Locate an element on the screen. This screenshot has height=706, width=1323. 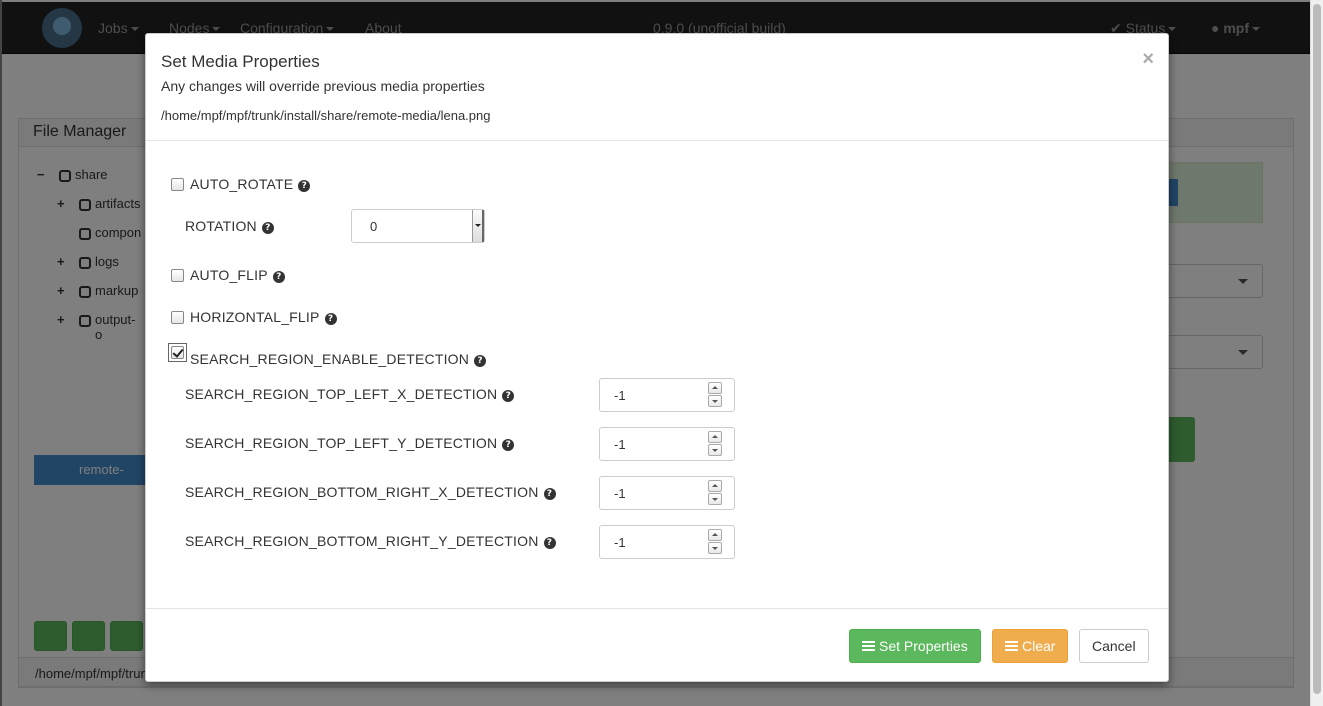
top-left-y-label: SEARCH_REGION_TOP_LEFT_Y_DETECTION? is located at coordinates (350, 443).